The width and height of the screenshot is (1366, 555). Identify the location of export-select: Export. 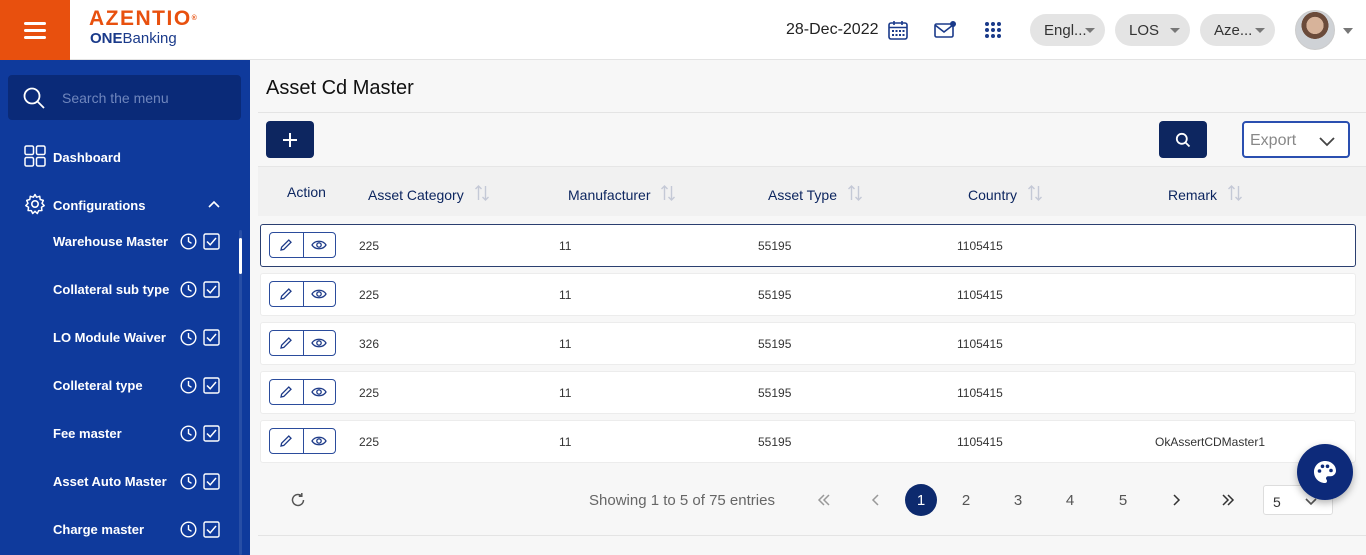
(1296, 139).